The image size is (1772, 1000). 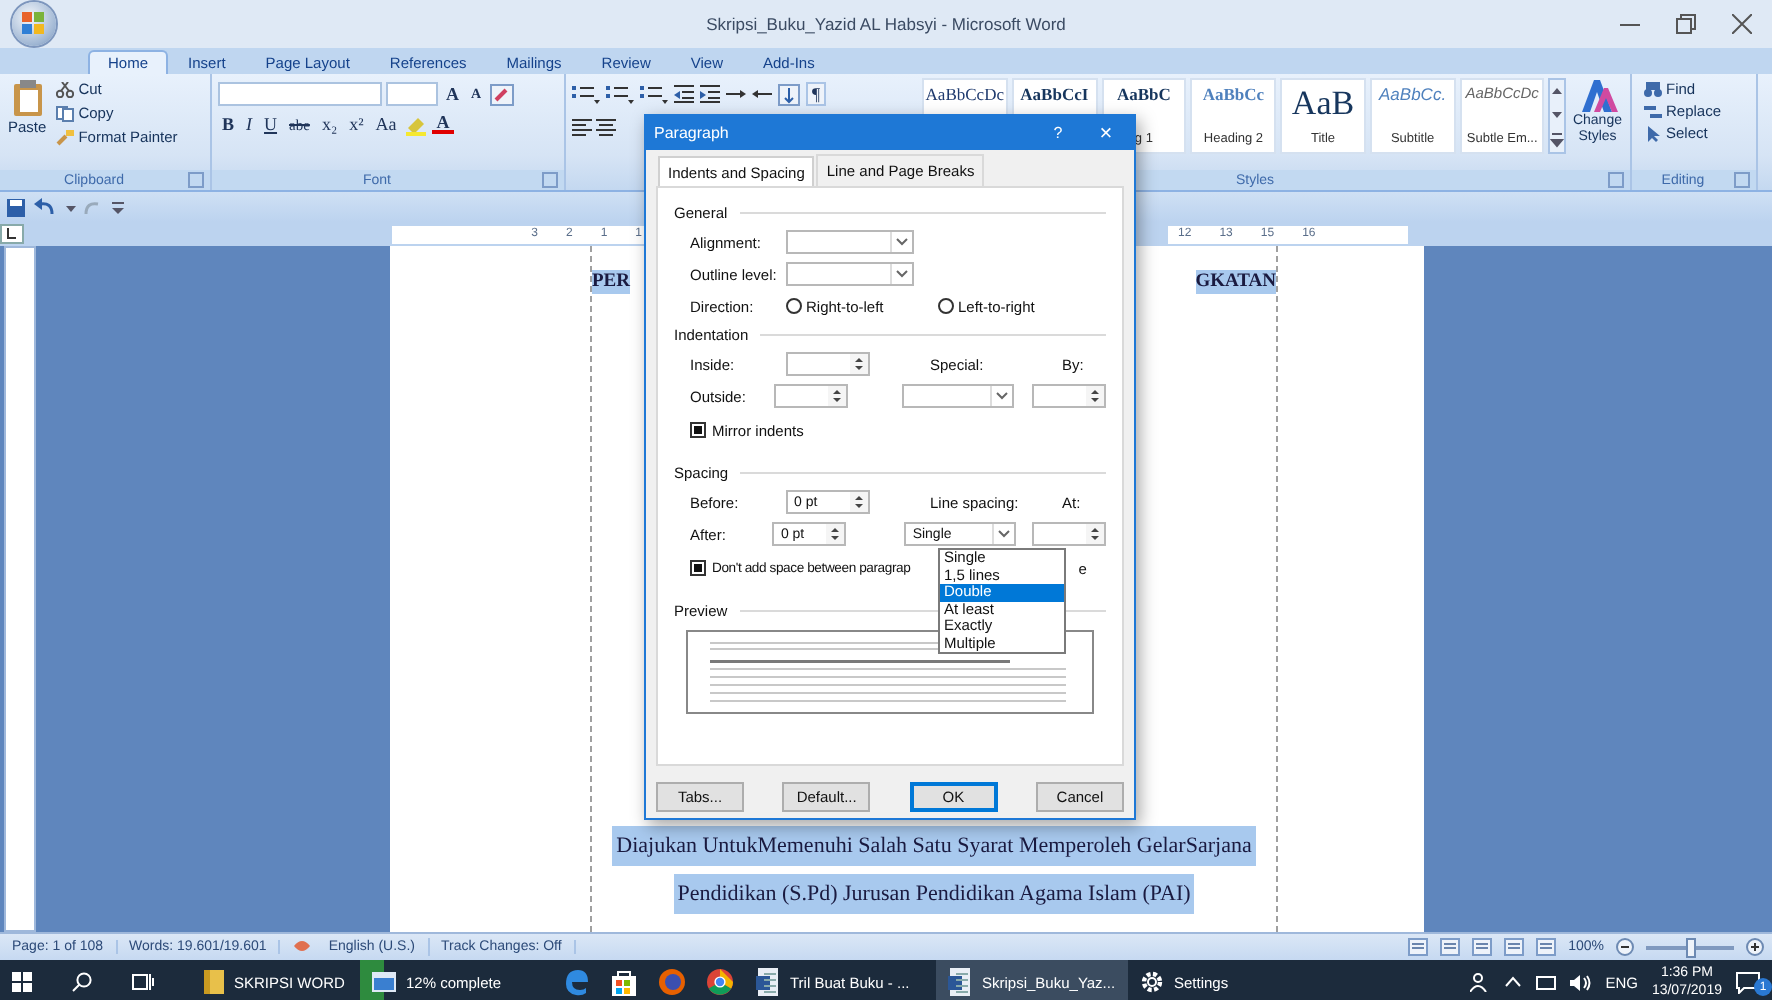 What do you see at coordinates (34, 24) in the screenshot?
I see `office-button` at bounding box center [34, 24].